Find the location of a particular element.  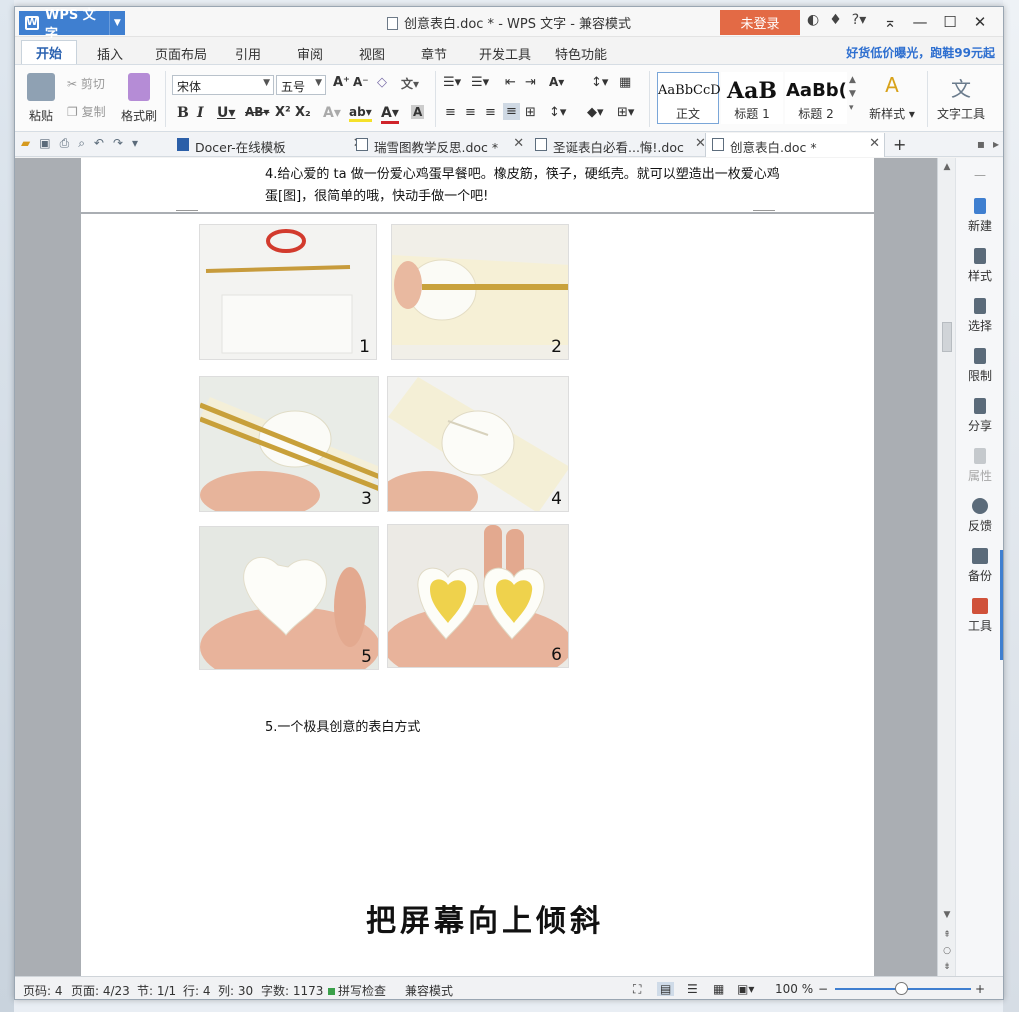

style-heading-1: AaB 标题 1 is located at coordinates (752, 98).